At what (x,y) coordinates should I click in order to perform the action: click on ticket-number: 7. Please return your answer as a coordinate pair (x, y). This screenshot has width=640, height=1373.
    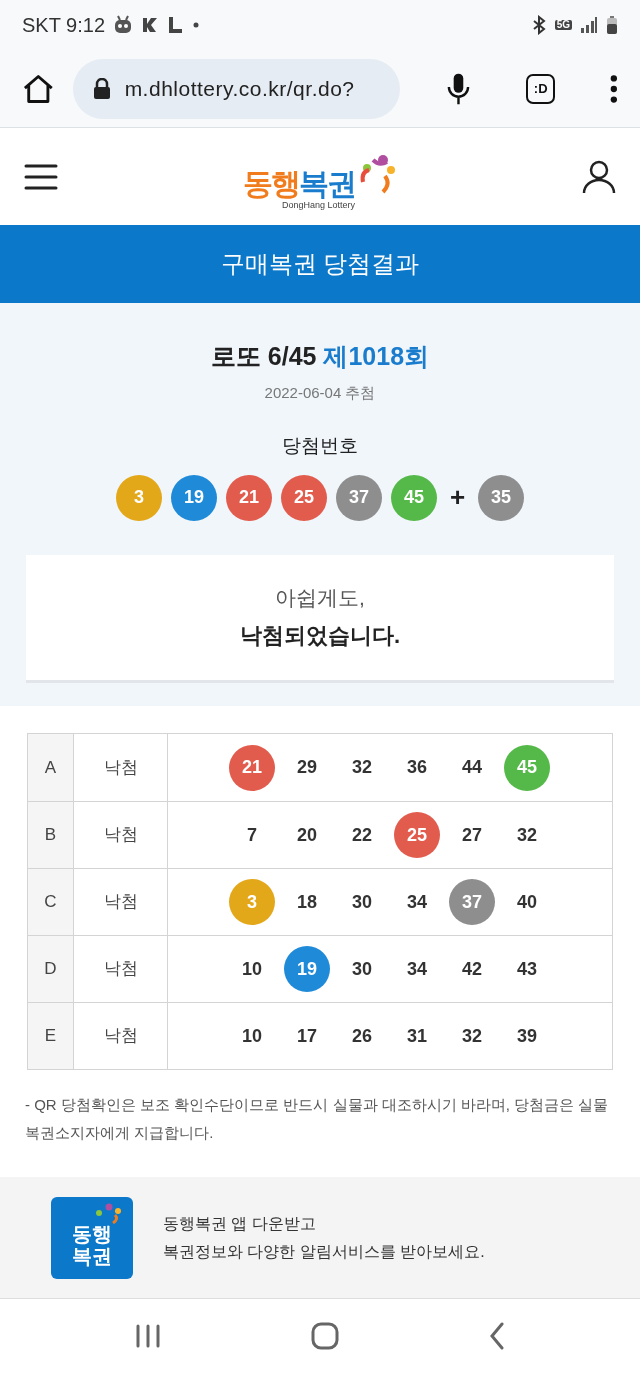
    Looking at the image, I should click on (252, 835).